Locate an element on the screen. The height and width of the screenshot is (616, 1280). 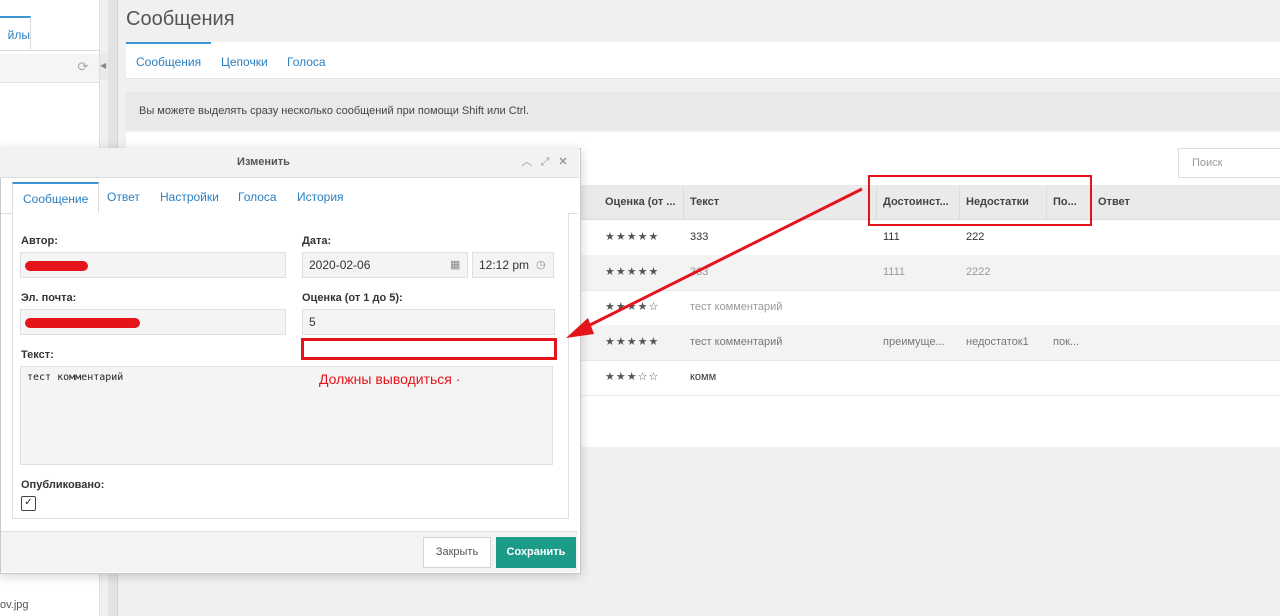
rating-stars: ★★★☆☆ is located at coordinates (632, 377).